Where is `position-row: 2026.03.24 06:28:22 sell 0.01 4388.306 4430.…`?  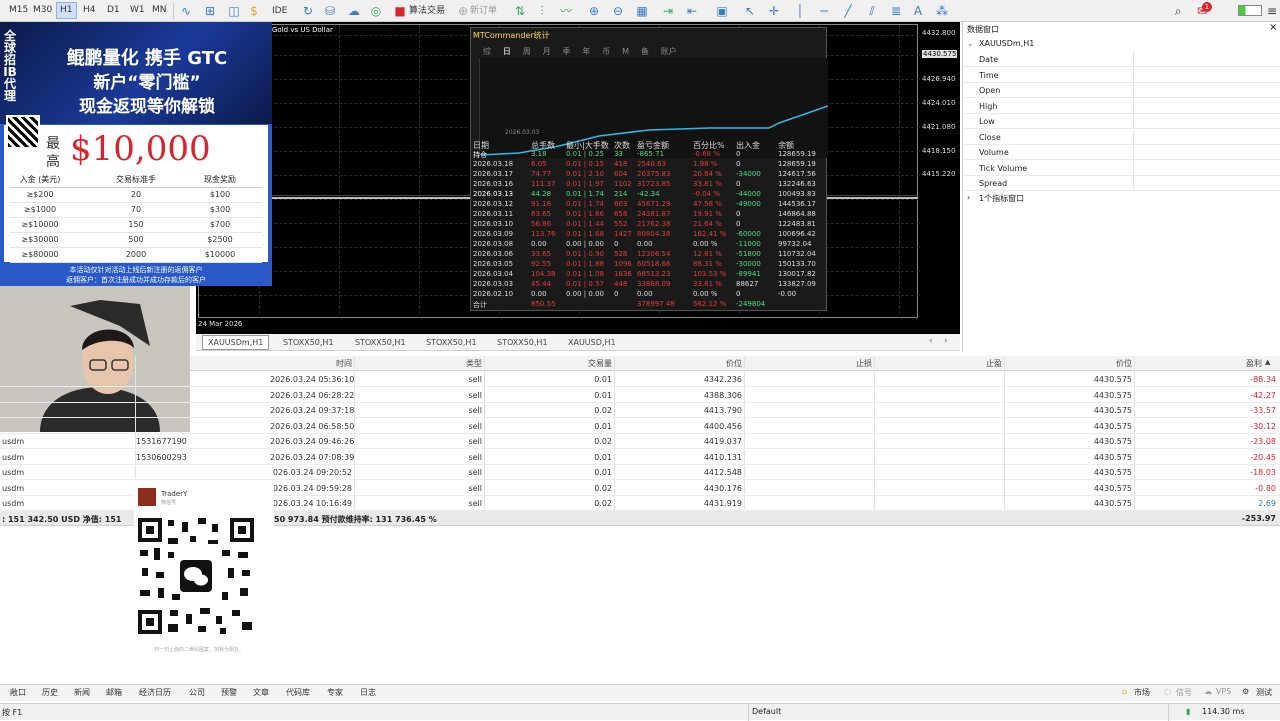 position-row: 2026.03.24 06:28:22 sell 0.01 4388.306 4430.… is located at coordinates (640, 395).